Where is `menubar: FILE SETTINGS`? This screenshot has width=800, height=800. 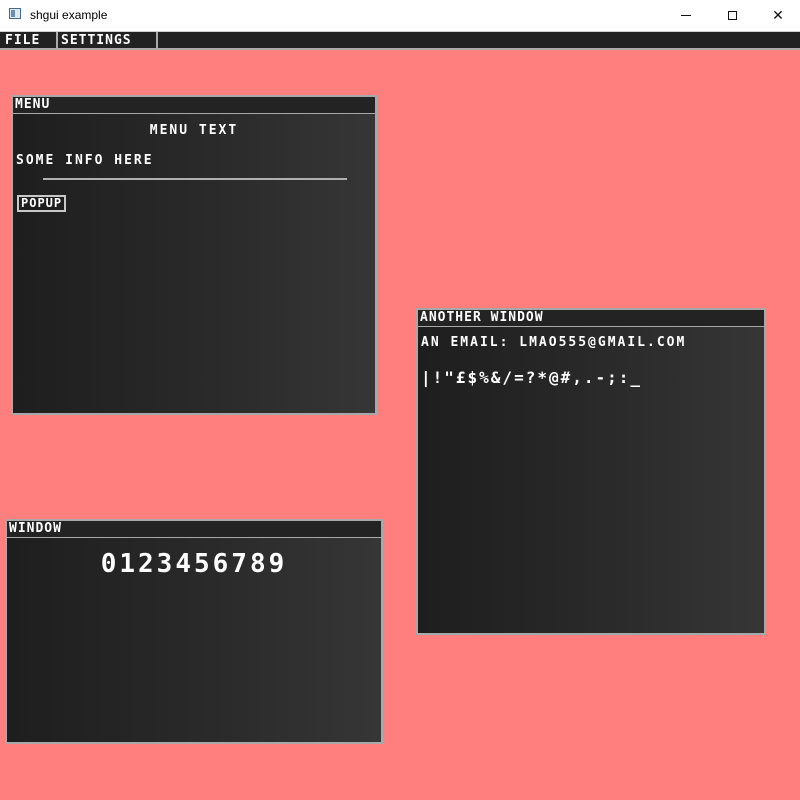 menubar: FILE SETTINGS is located at coordinates (400, 41).